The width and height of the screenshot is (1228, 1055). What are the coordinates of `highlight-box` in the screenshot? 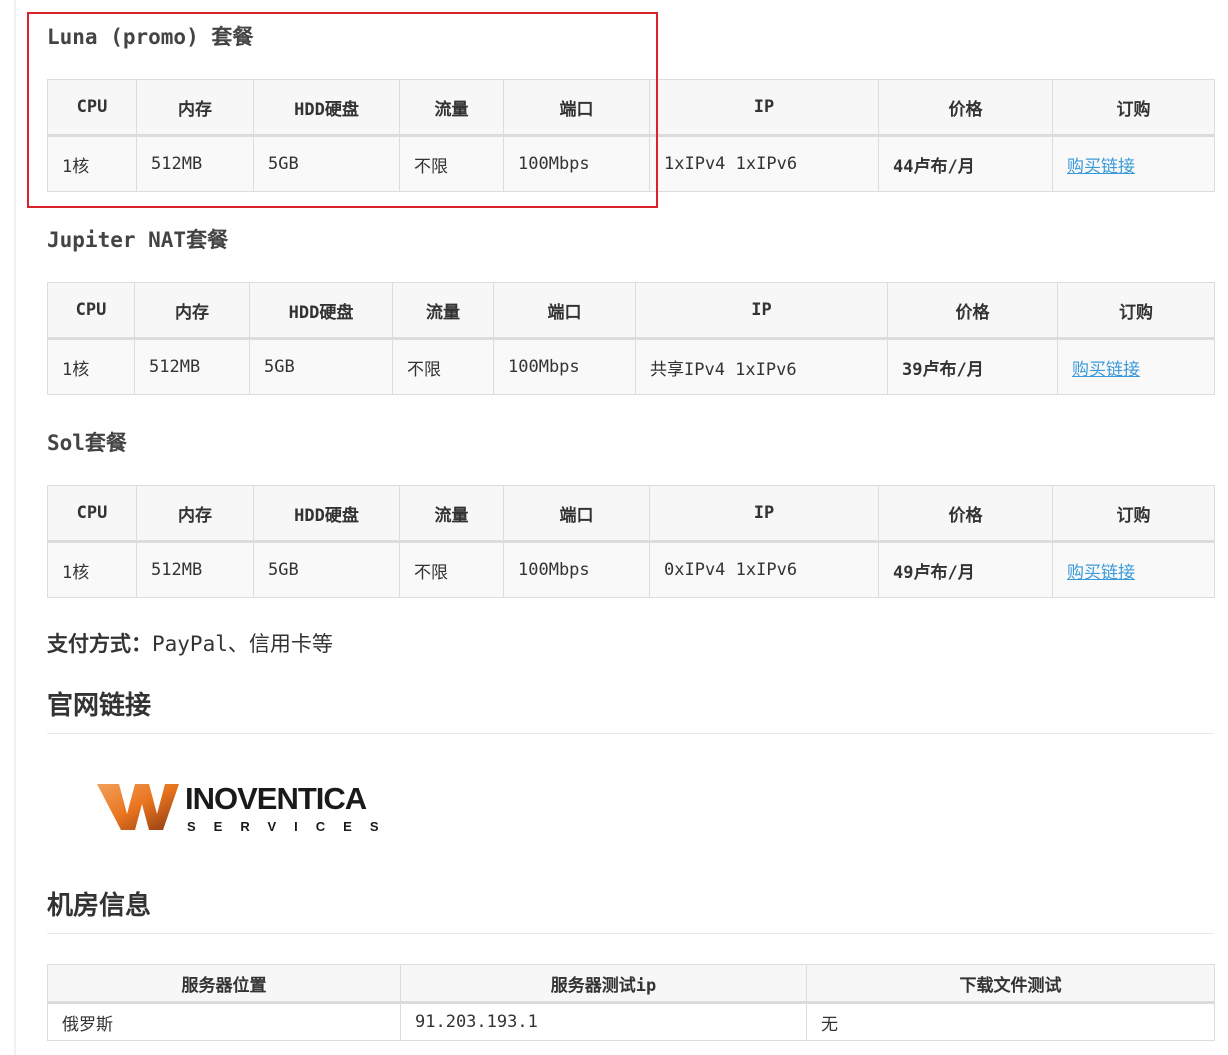 It's located at (342, 110).